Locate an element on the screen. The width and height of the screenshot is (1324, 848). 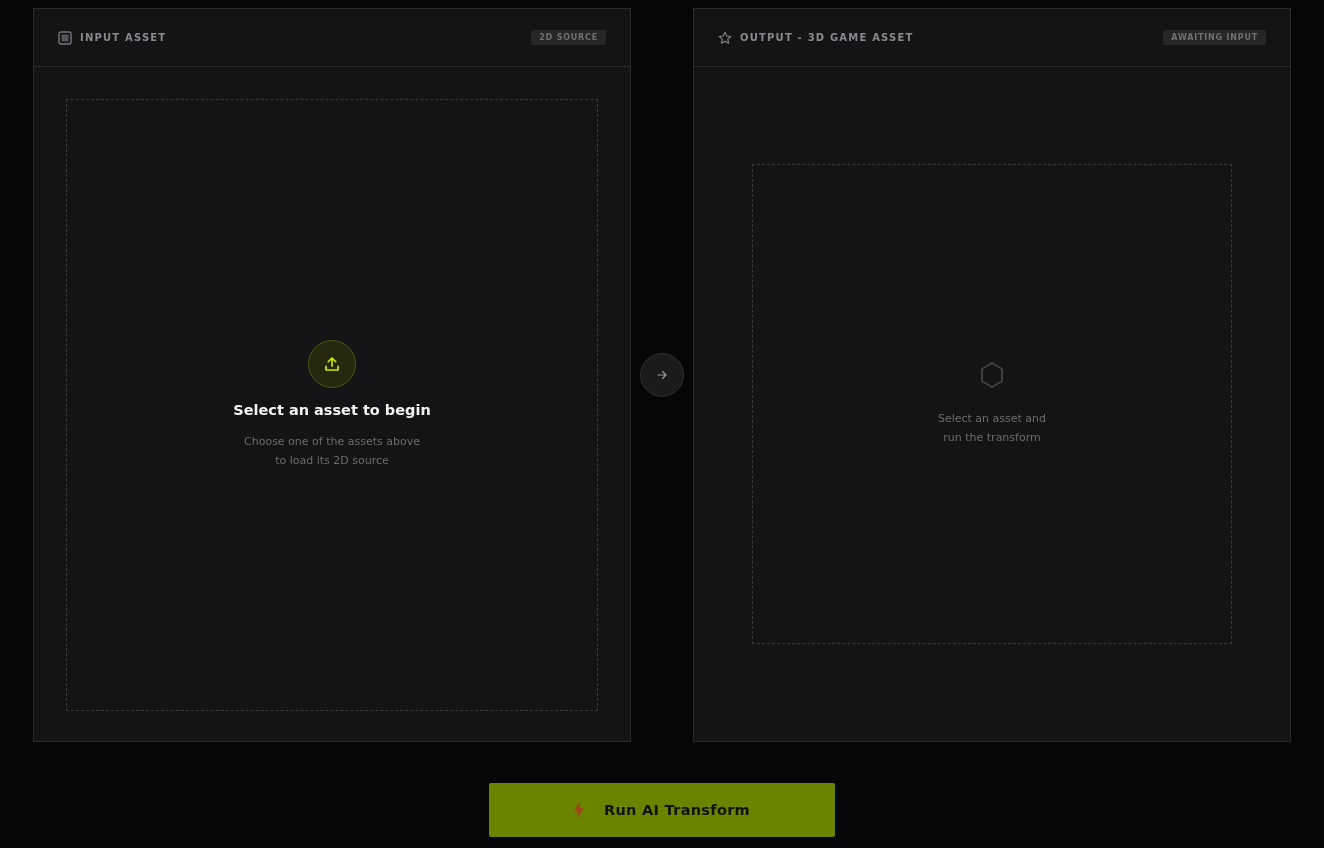
status-badge: 2D SOURCE is located at coordinates (568, 37).